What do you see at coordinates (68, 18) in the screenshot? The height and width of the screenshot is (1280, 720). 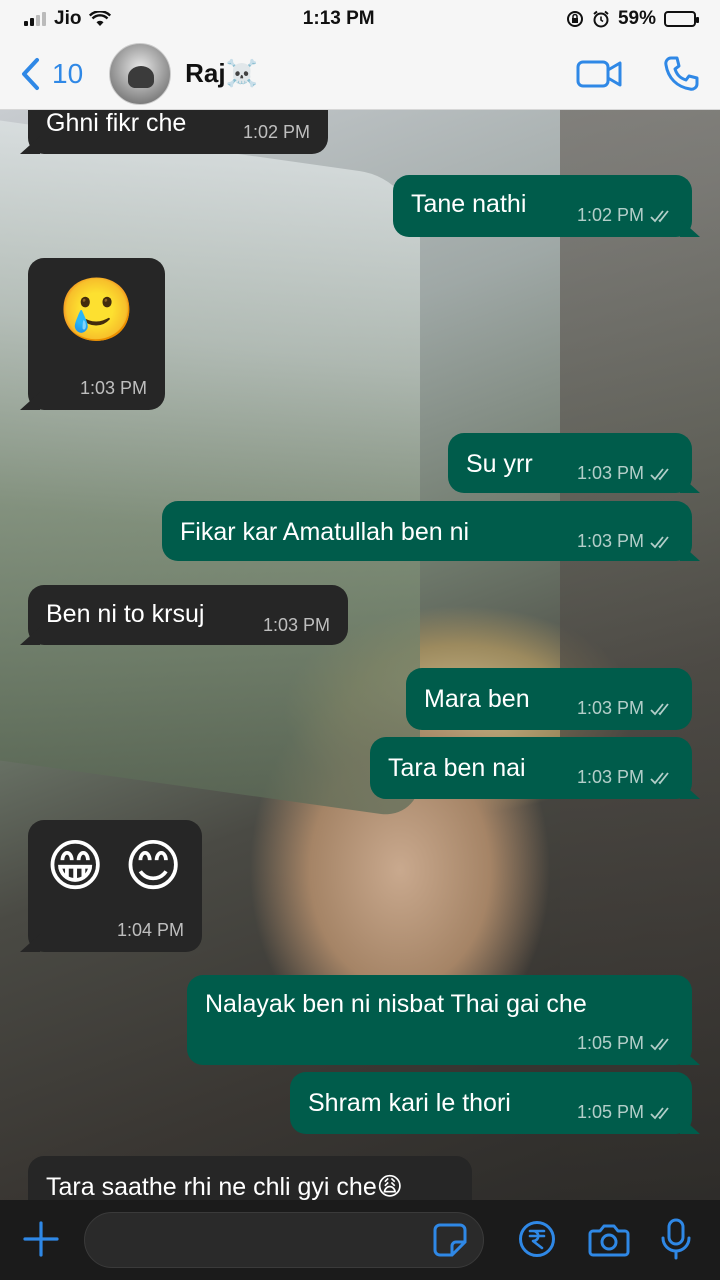 I see `carrier-name: Jio` at bounding box center [68, 18].